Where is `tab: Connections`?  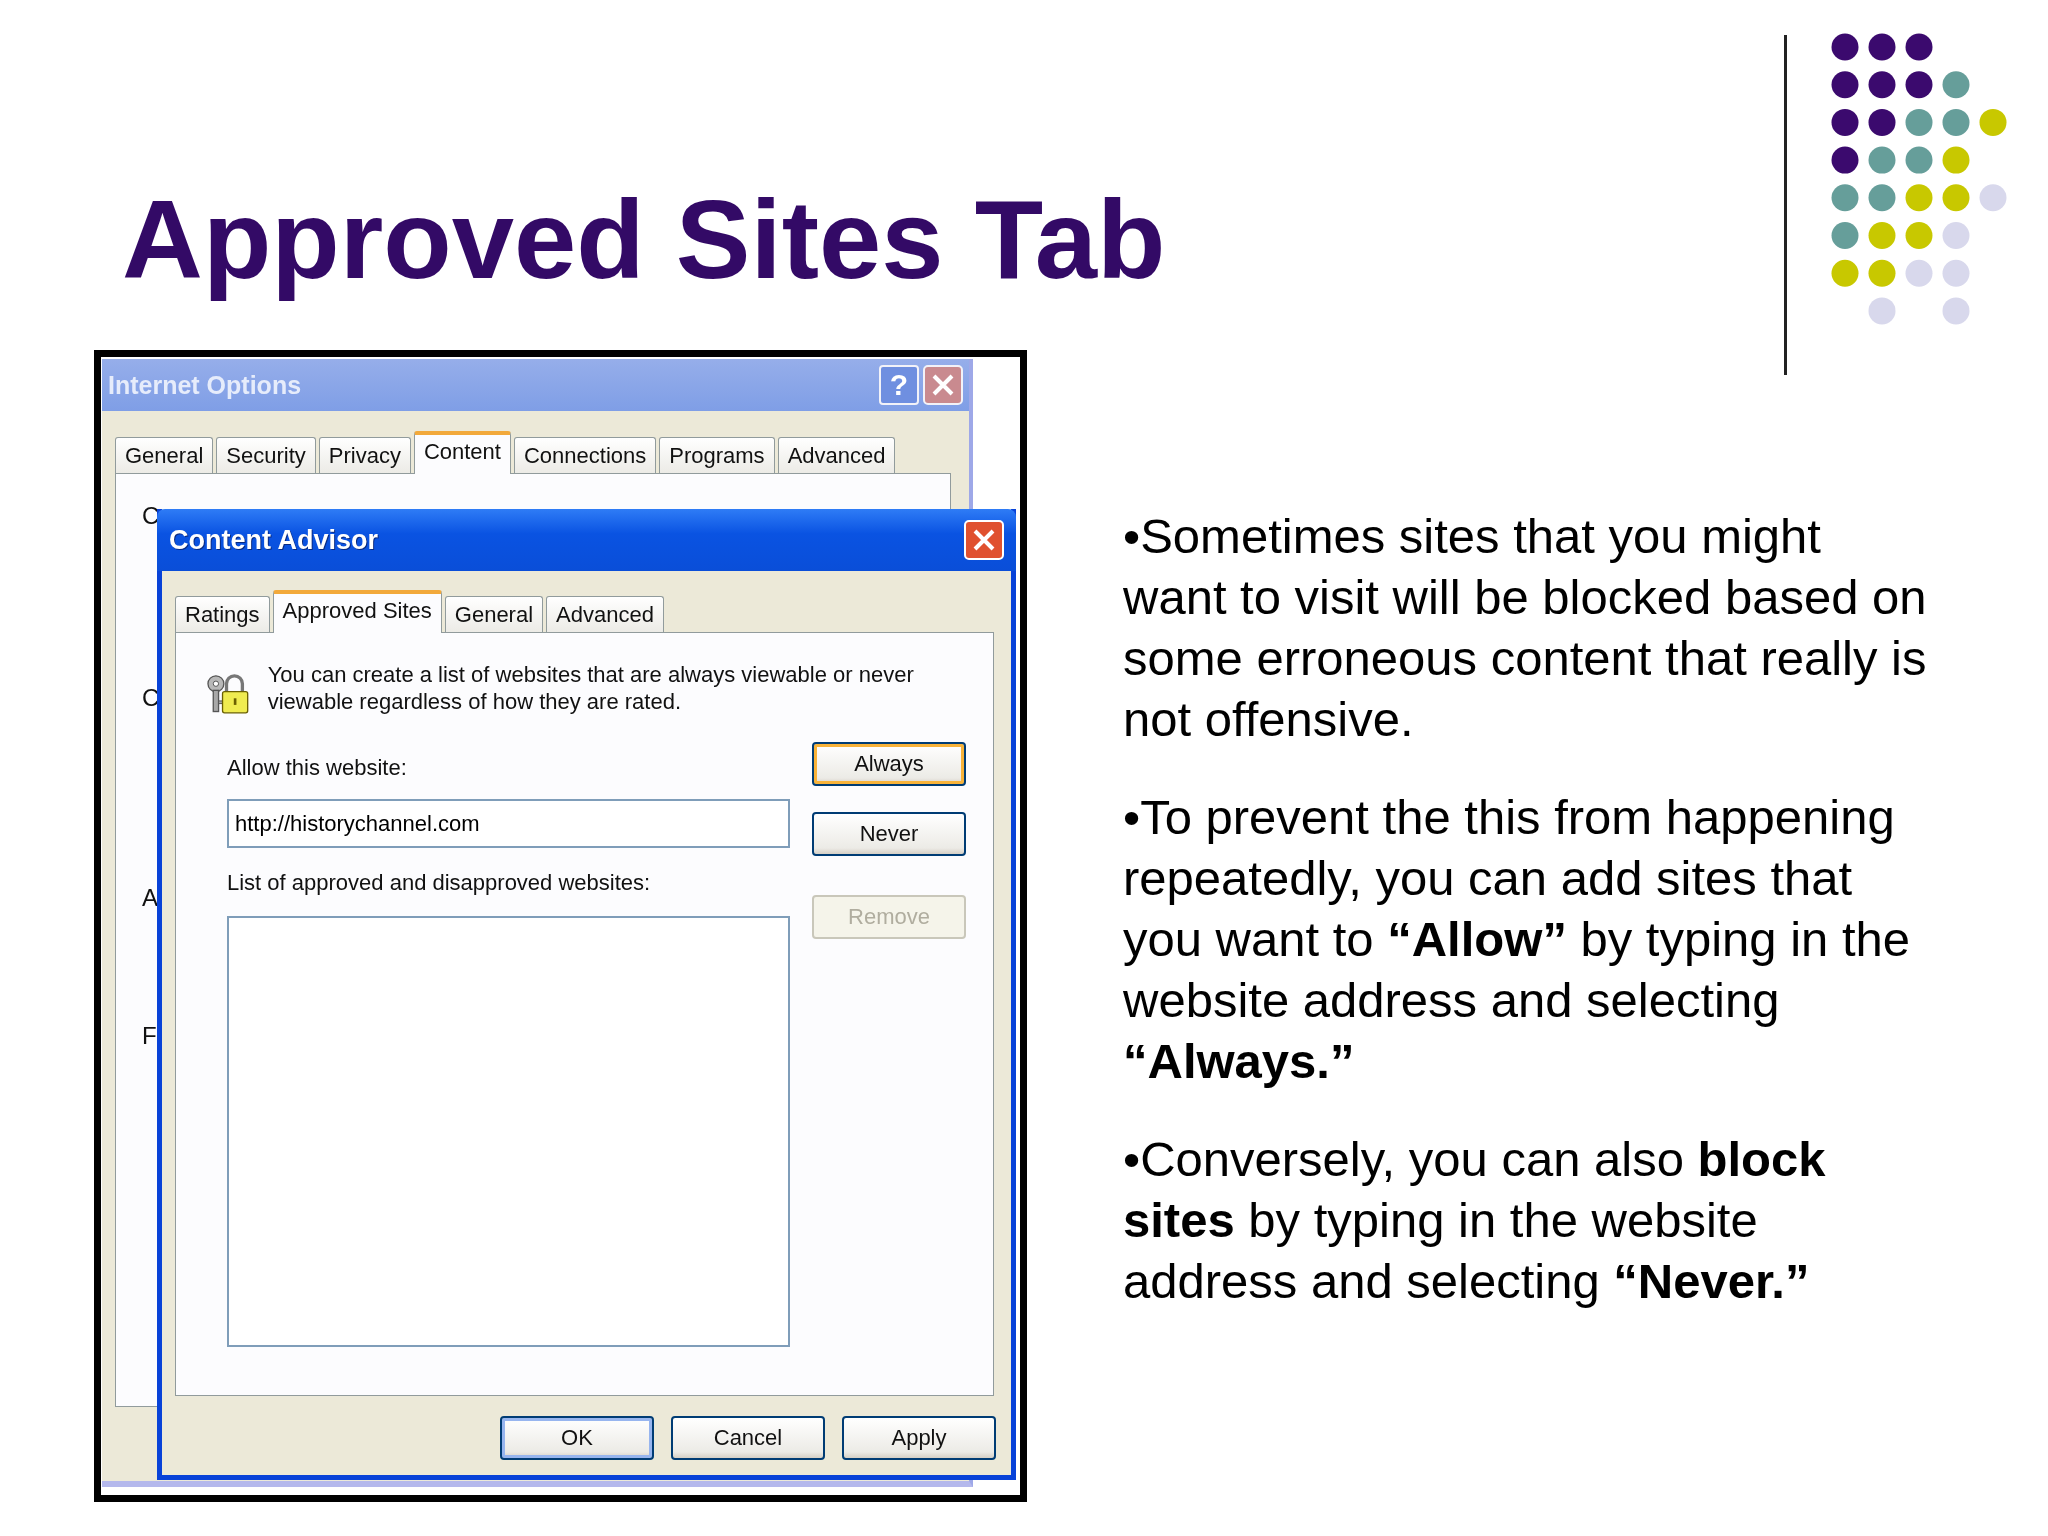 tab: Connections is located at coordinates (585, 455).